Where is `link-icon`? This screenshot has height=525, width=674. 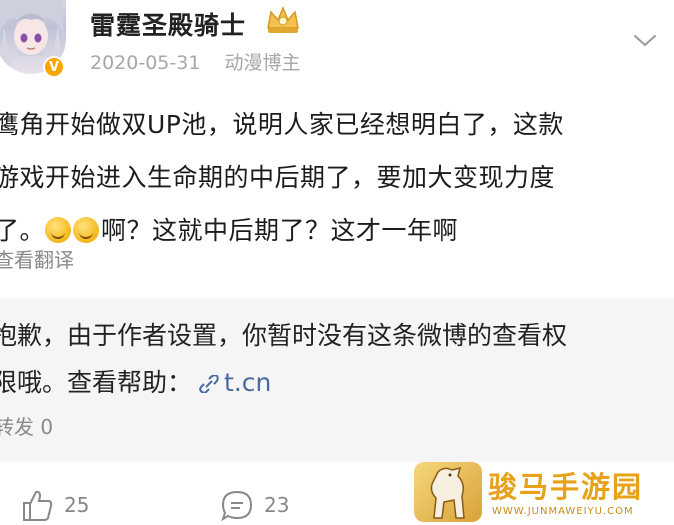
link-icon is located at coordinates (209, 384).